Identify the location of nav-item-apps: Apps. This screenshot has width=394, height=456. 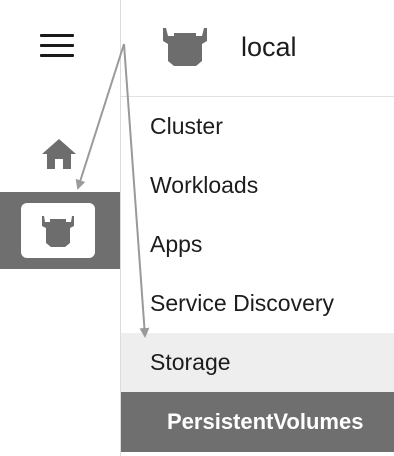
(257, 244).